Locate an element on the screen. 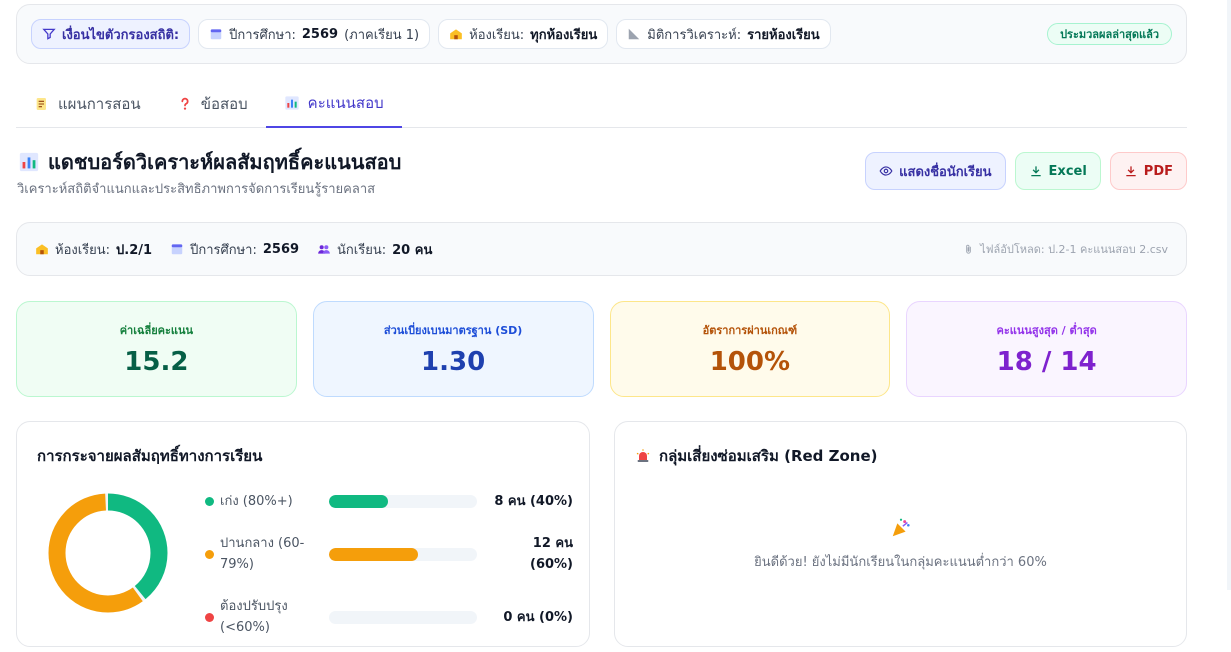 This screenshot has width=1231, height=652. tab-bar: แผนการสอน ข้อสอบ คะแนนสอบ is located at coordinates (601, 104).